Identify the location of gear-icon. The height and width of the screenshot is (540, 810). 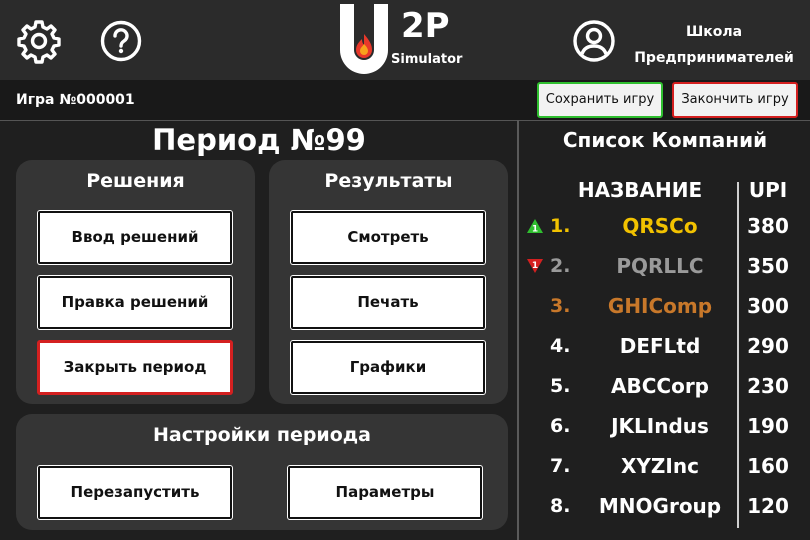
(39, 42).